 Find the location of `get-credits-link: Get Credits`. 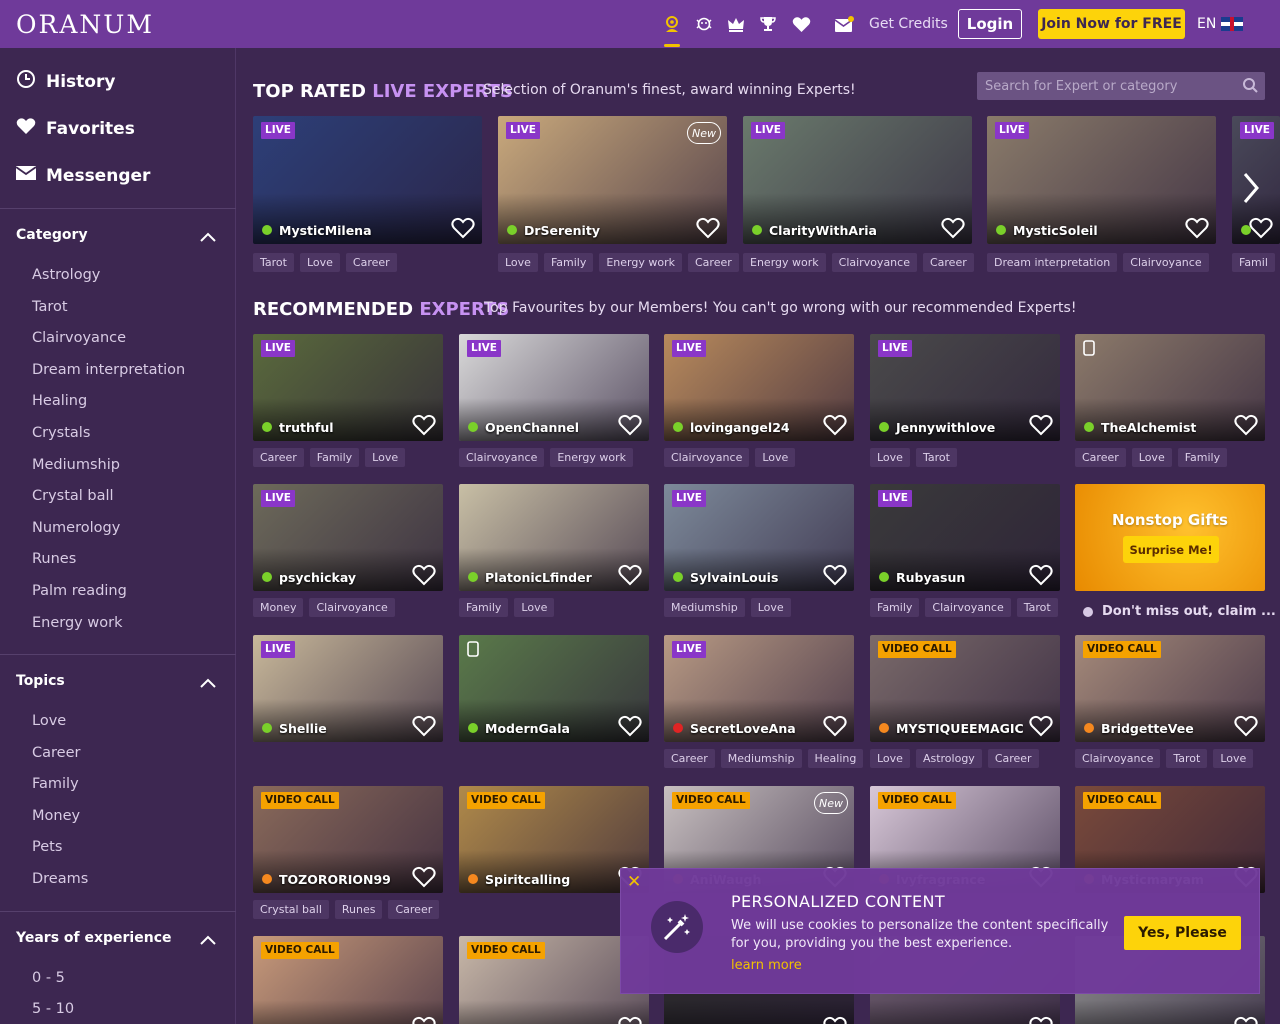

get-credits-link: Get Credits is located at coordinates (908, 24).